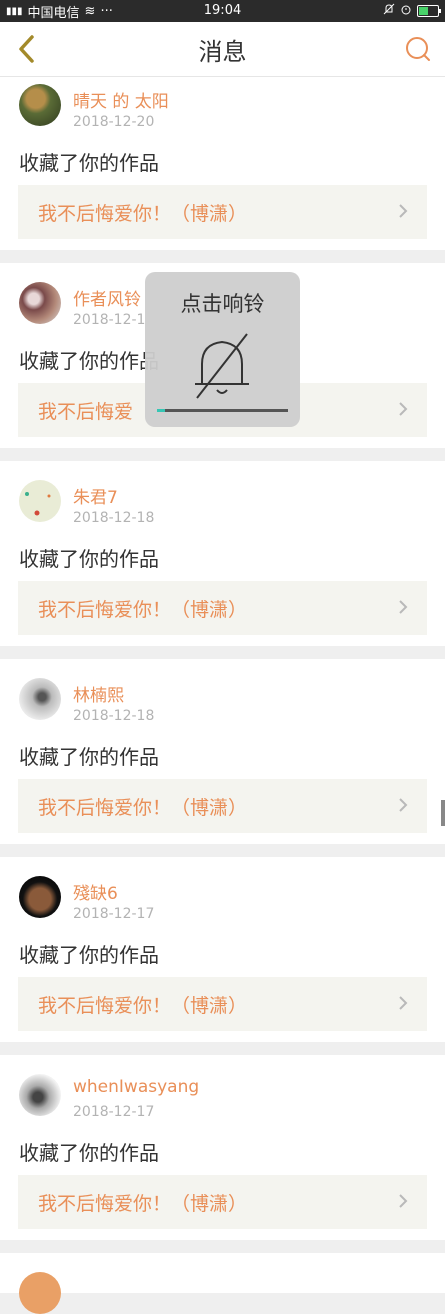 This screenshot has width=445, height=1314. I want to click on carrier-label: 中国电信, so click(53, 13).